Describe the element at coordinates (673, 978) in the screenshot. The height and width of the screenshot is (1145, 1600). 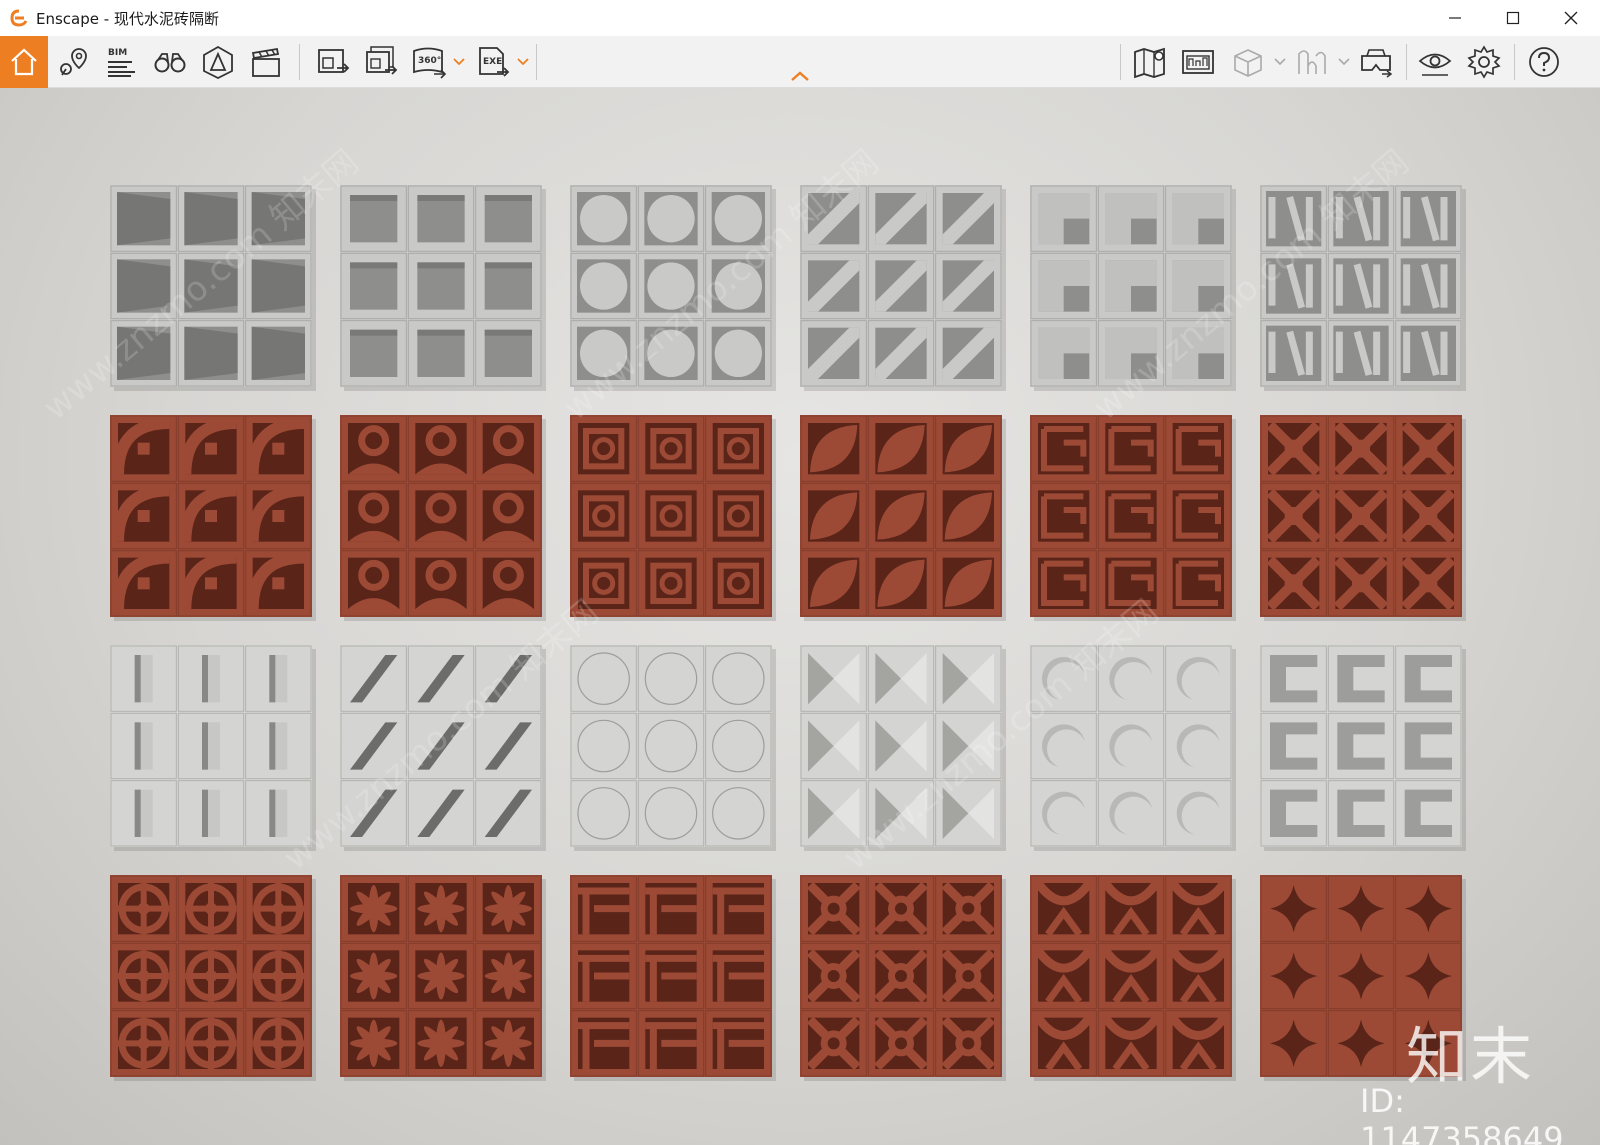
I see `block-panel-bracket-lines` at that location.